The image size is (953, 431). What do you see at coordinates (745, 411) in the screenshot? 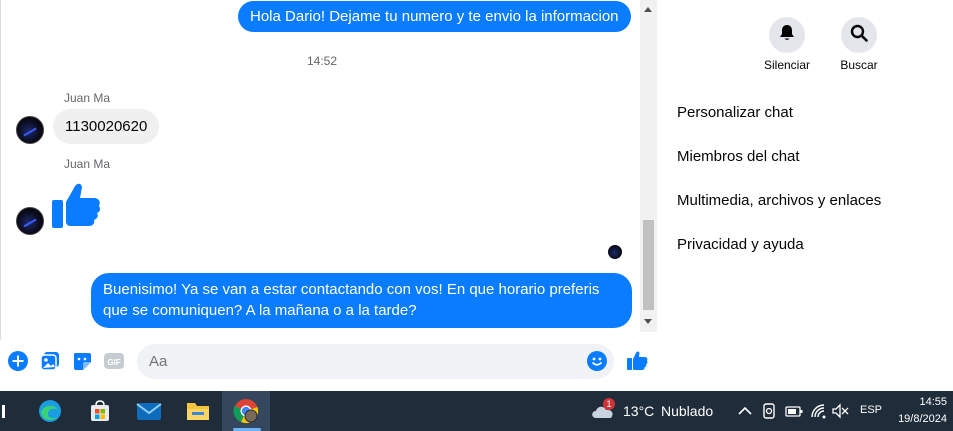
I see `chevron-up-icon` at bounding box center [745, 411].